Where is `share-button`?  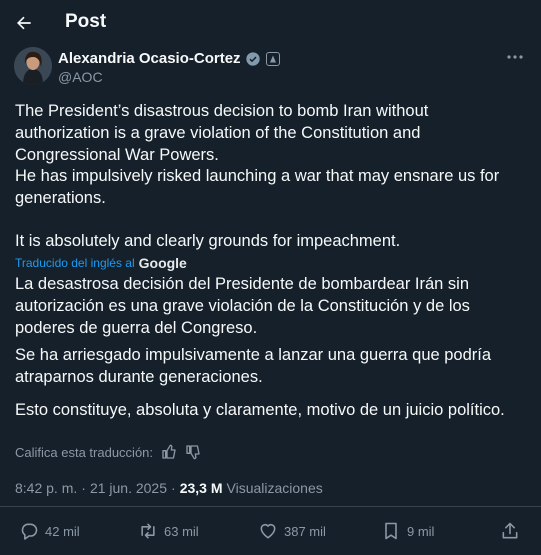 share-button is located at coordinates (510, 531).